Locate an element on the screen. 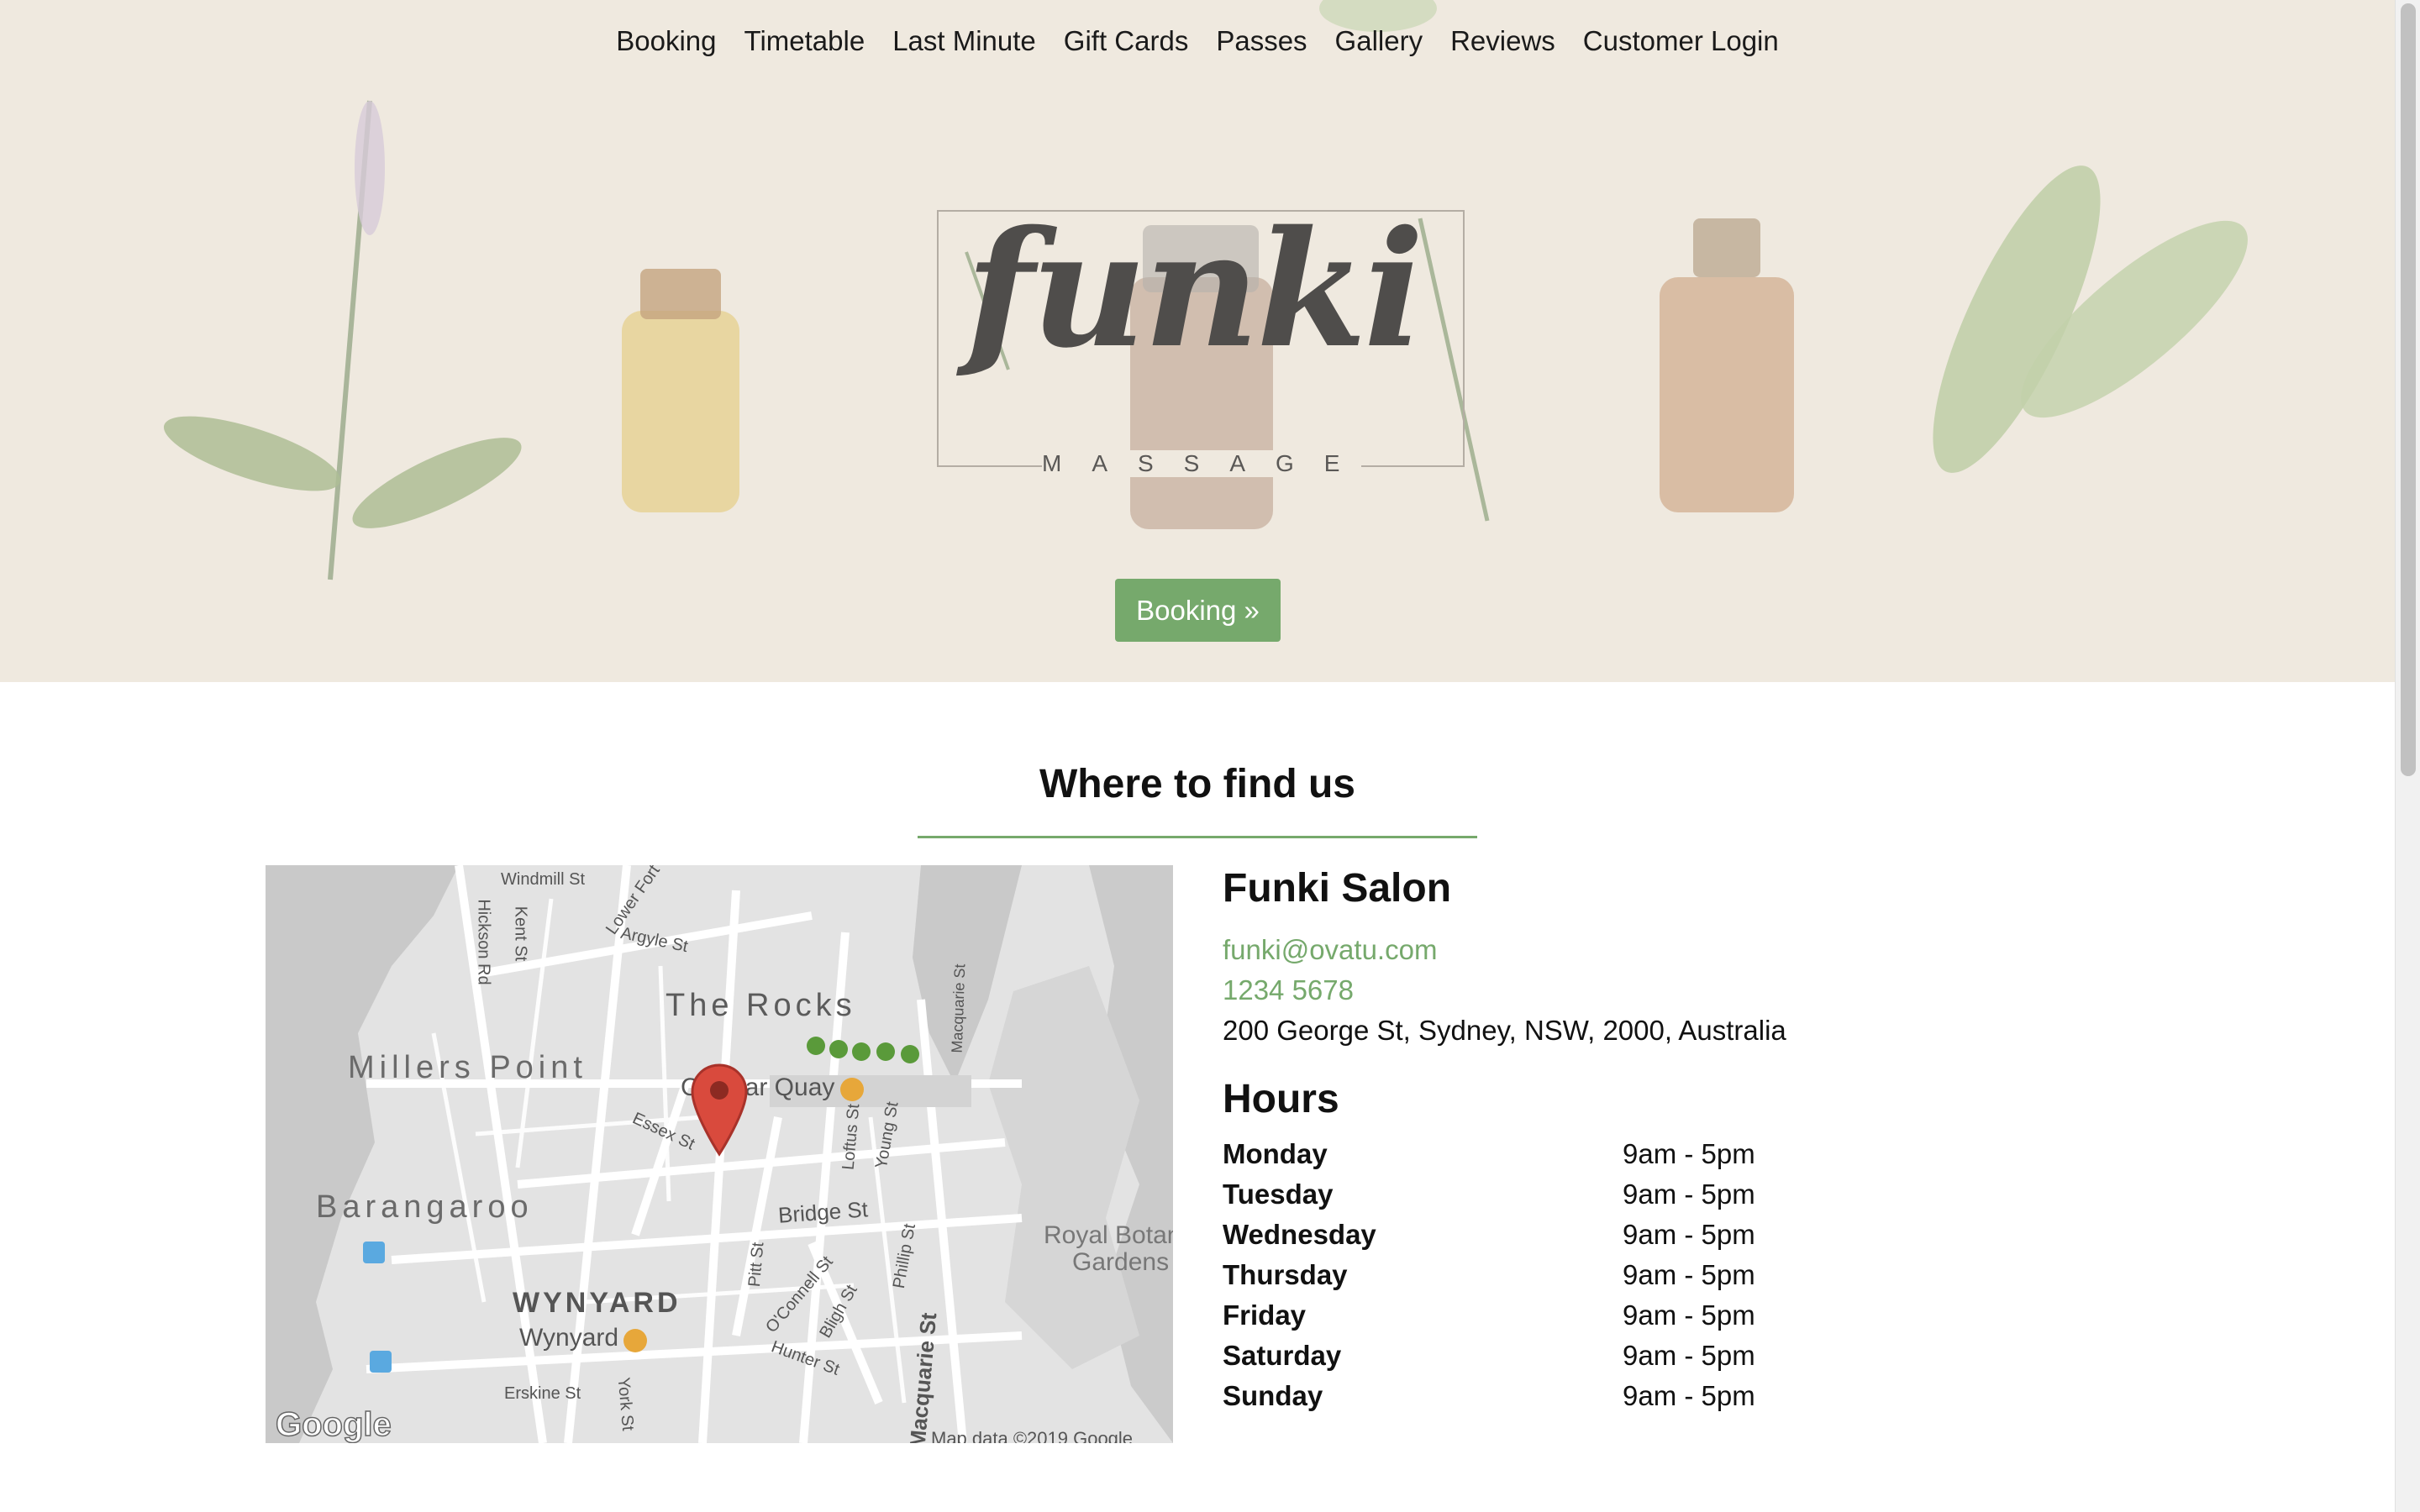 The width and height of the screenshot is (2420, 1512). hours-day: Monday is located at coordinates (1275, 1153).